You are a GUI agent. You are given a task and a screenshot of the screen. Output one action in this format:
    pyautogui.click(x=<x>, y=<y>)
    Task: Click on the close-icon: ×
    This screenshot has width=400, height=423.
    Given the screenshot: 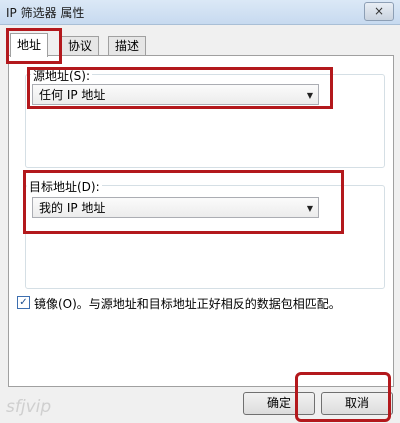 What is the action you would take?
    pyautogui.click(x=379, y=11)
    